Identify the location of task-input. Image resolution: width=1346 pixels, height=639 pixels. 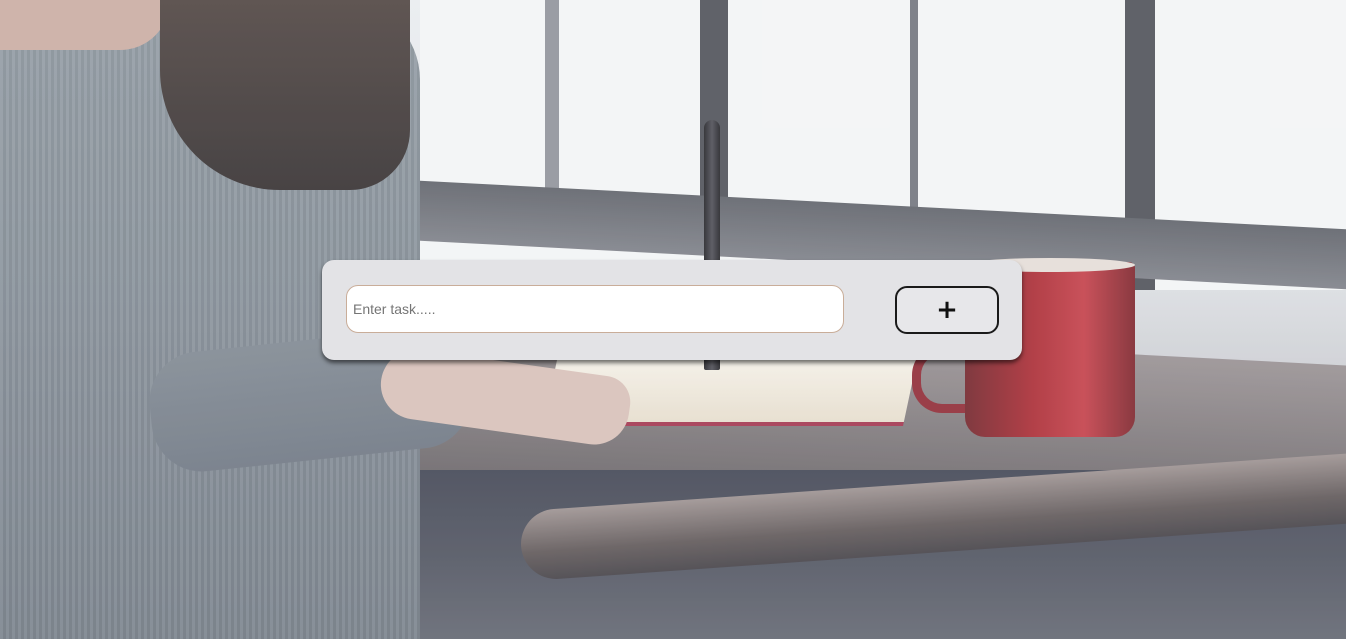
(595, 309).